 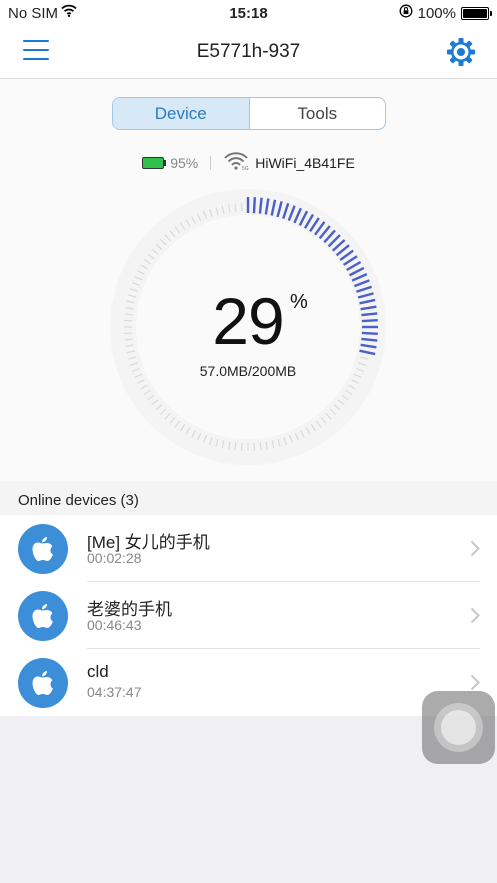 What do you see at coordinates (406, 13) in the screenshot?
I see `orientation-lock-icon` at bounding box center [406, 13].